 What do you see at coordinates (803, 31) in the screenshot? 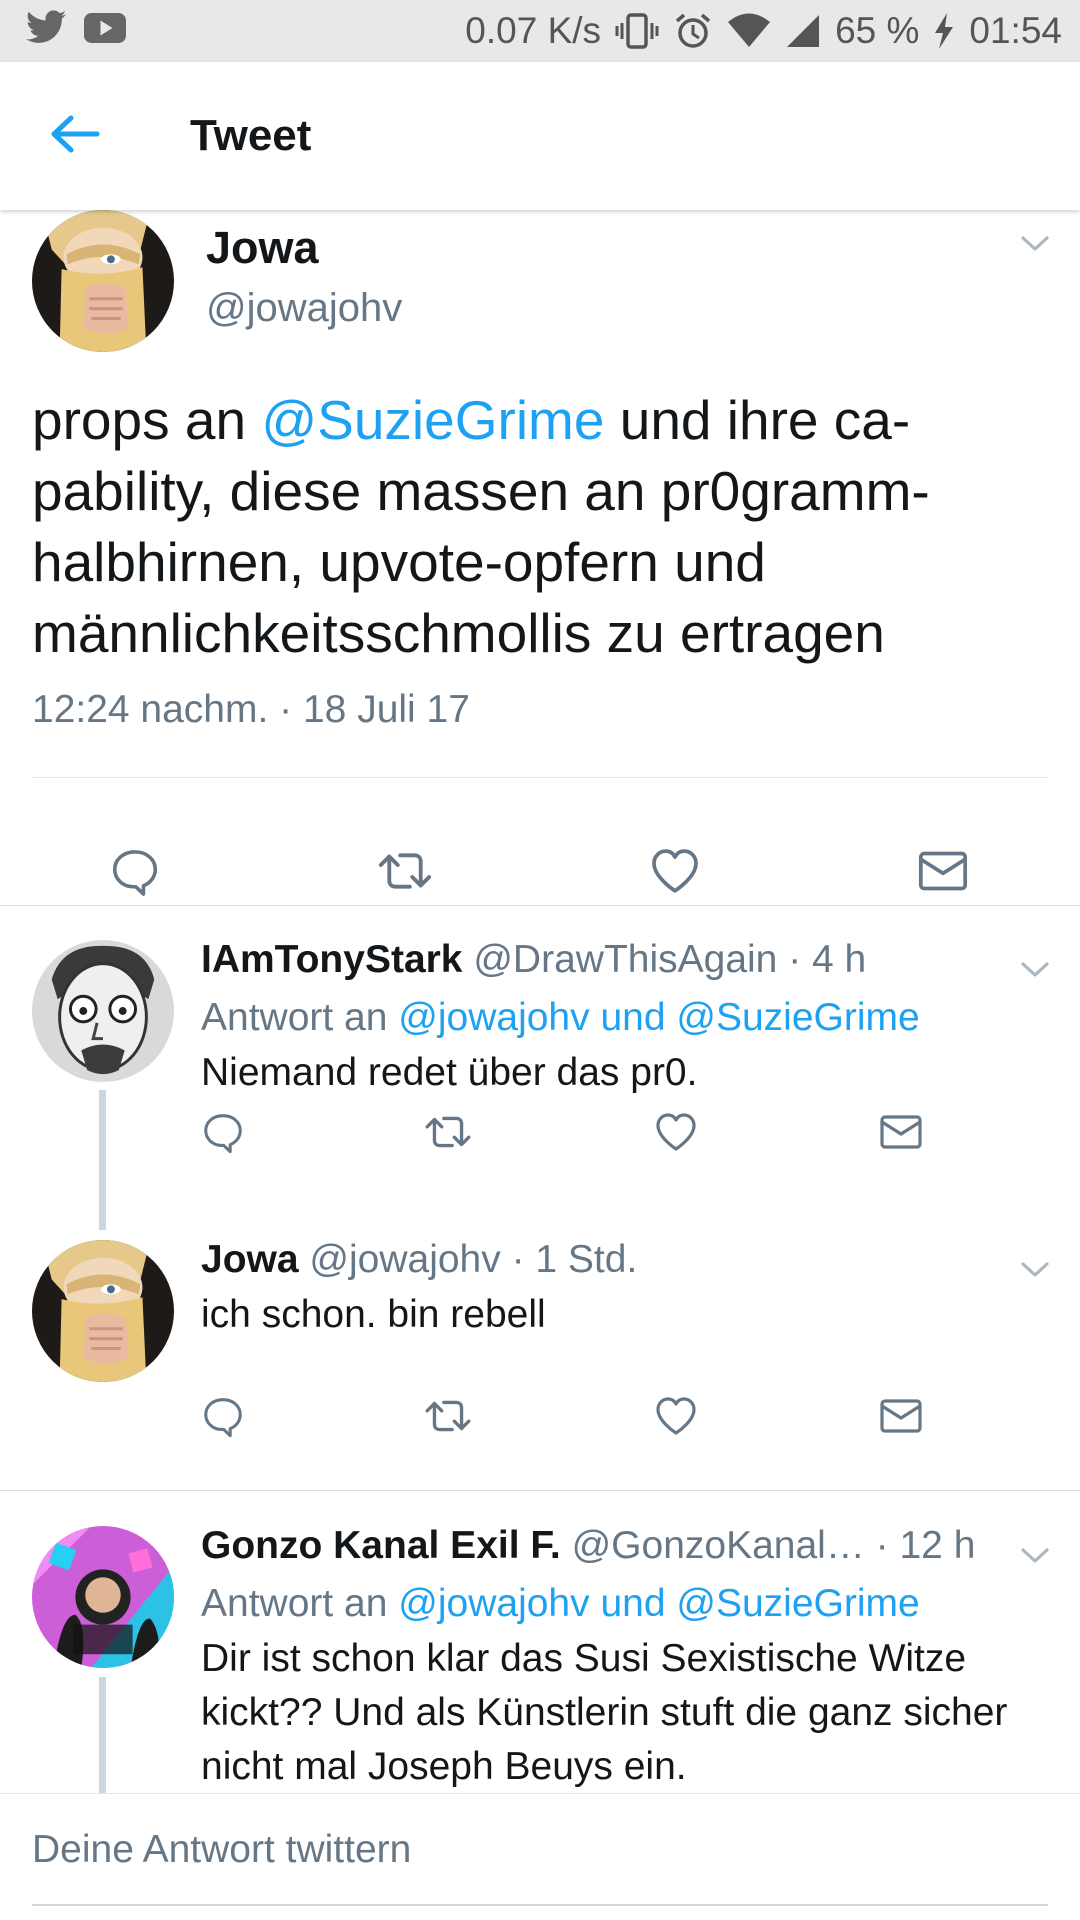
I see `signal-icon` at bounding box center [803, 31].